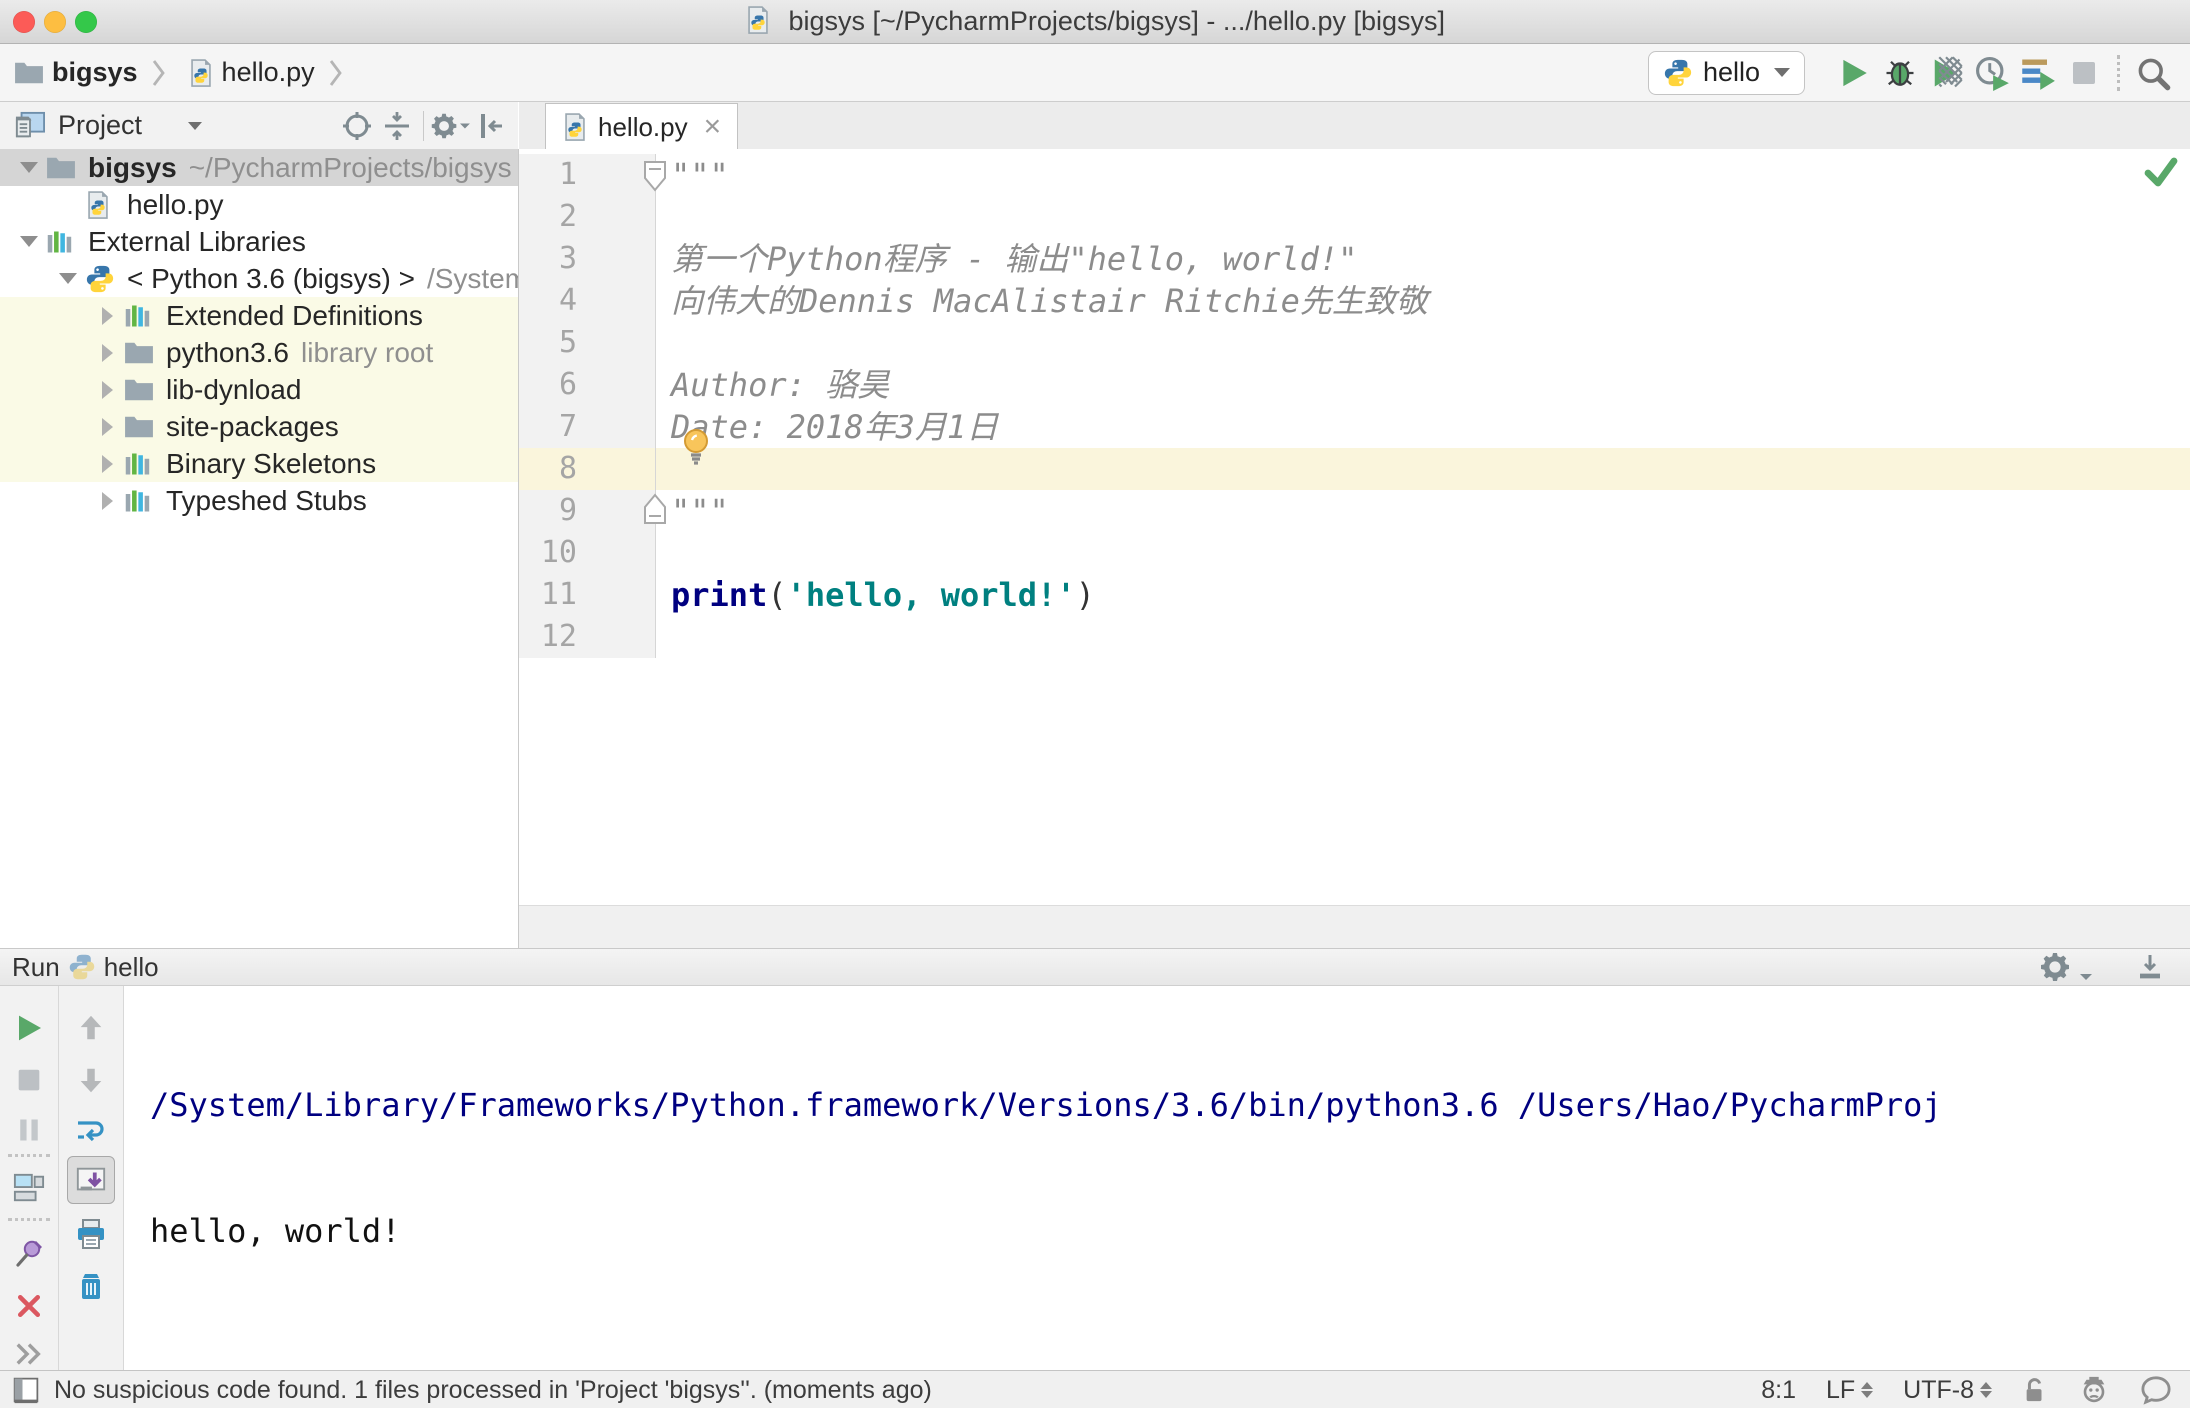 This screenshot has width=2190, height=1408. Describe the element at coordinates (1946, 73) in the screenshot. I see `run-with-coverage-button` at that location.